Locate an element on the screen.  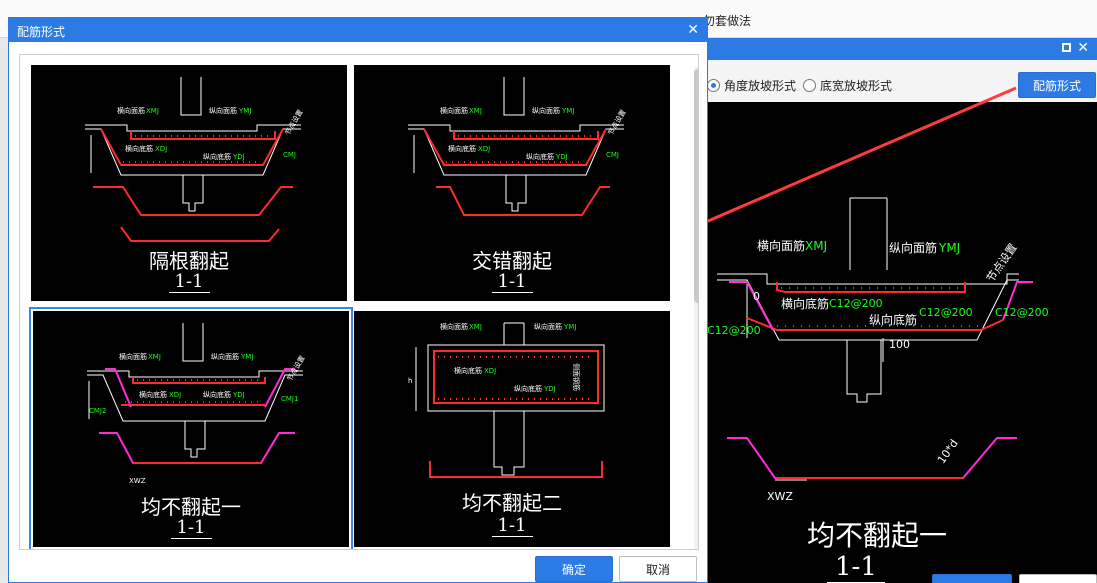
tile-3-label-thc: XMJ is located at coordinates (154, 357).